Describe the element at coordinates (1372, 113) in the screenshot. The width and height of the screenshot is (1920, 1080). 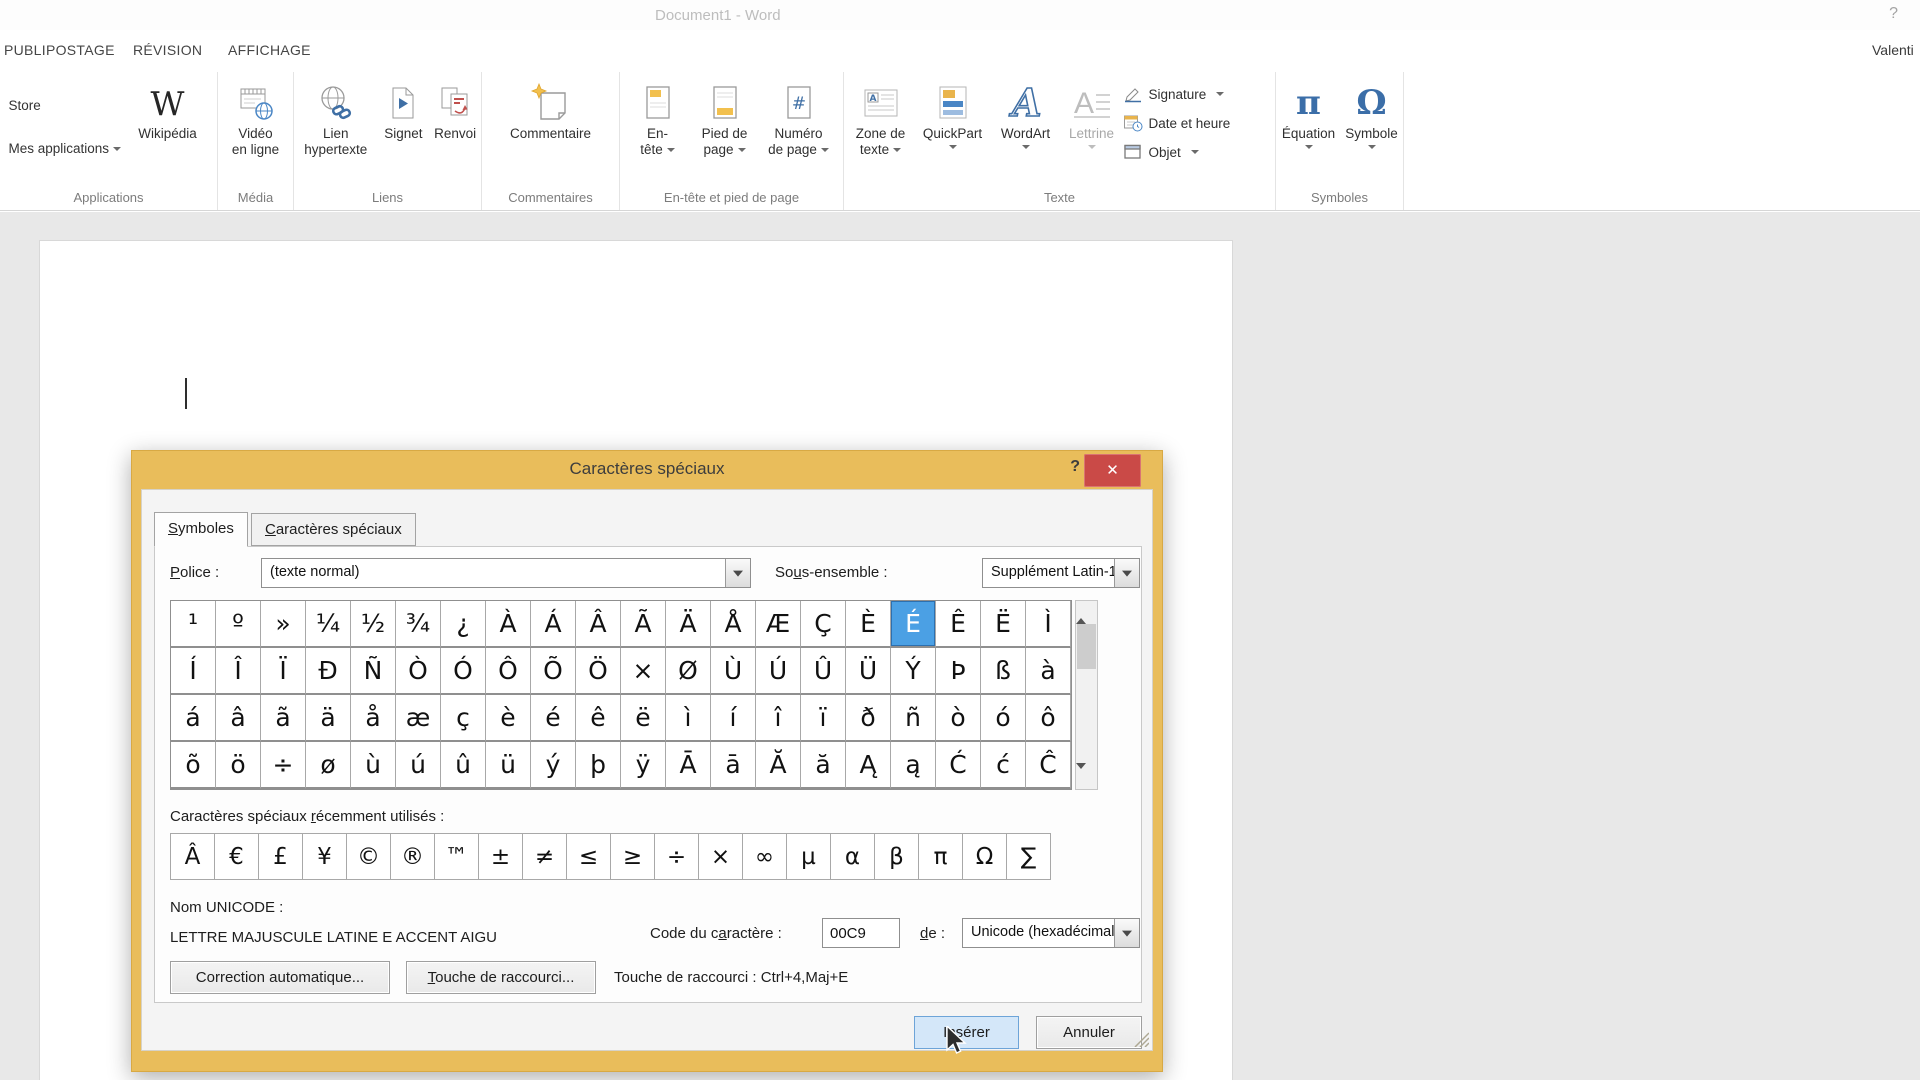
I see `symbol-button: Ω Symbole` at that location.